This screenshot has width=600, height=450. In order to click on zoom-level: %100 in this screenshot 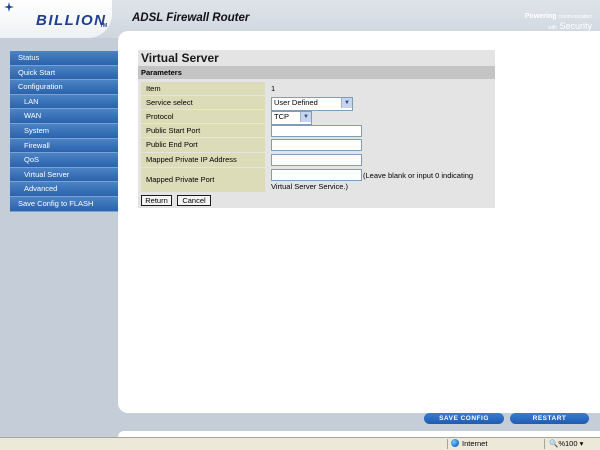, I will do `click(568, 443)`.